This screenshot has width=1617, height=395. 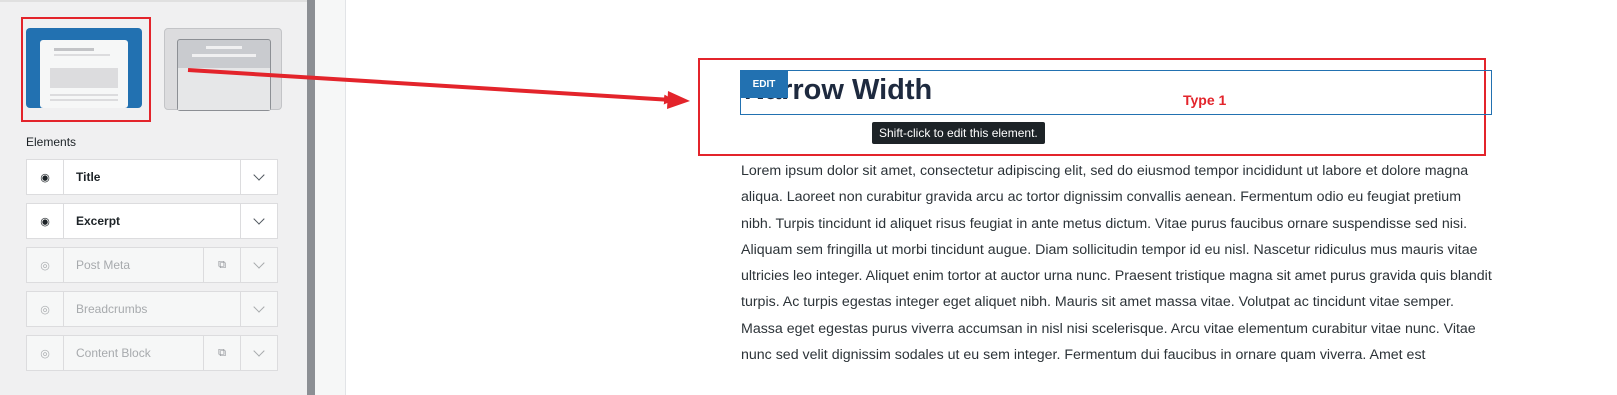 What do you see at coordinates (152, 177) in the screenshot?
I see `element-row-title: ◉ Title` at bounding box center [152, 177].